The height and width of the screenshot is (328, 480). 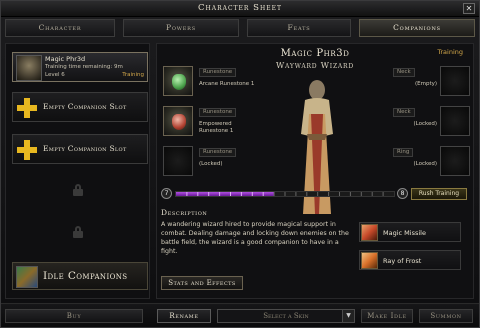 What do you see at coordinates (369, 260) in the screenshot?
I see `ray-of-frost-icon` at bounding box center [369, 260].